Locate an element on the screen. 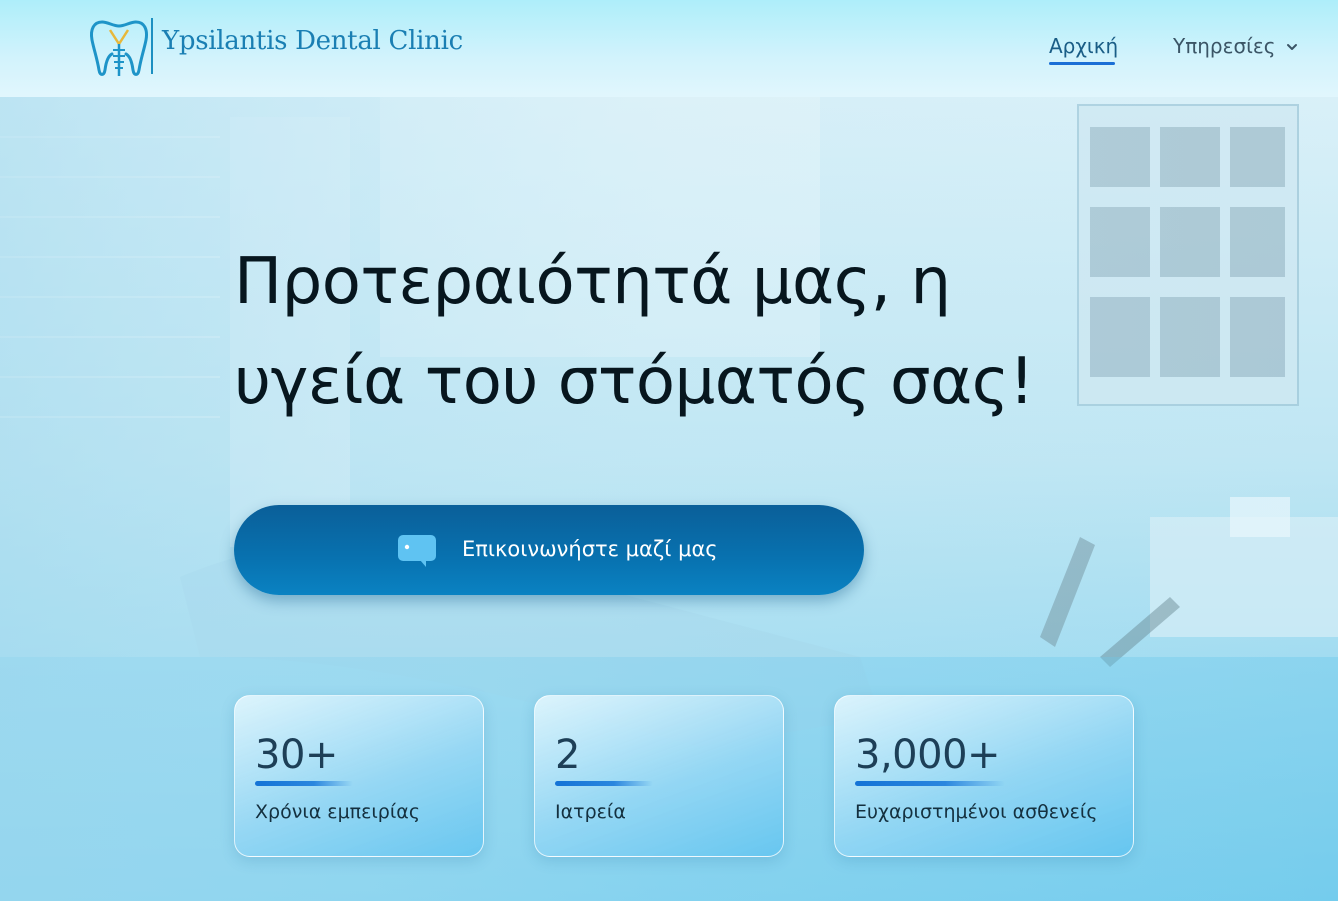 This screenshot has height=901, width=1338. stat-label: Ιατρεία is located at coordinates (590, 812).